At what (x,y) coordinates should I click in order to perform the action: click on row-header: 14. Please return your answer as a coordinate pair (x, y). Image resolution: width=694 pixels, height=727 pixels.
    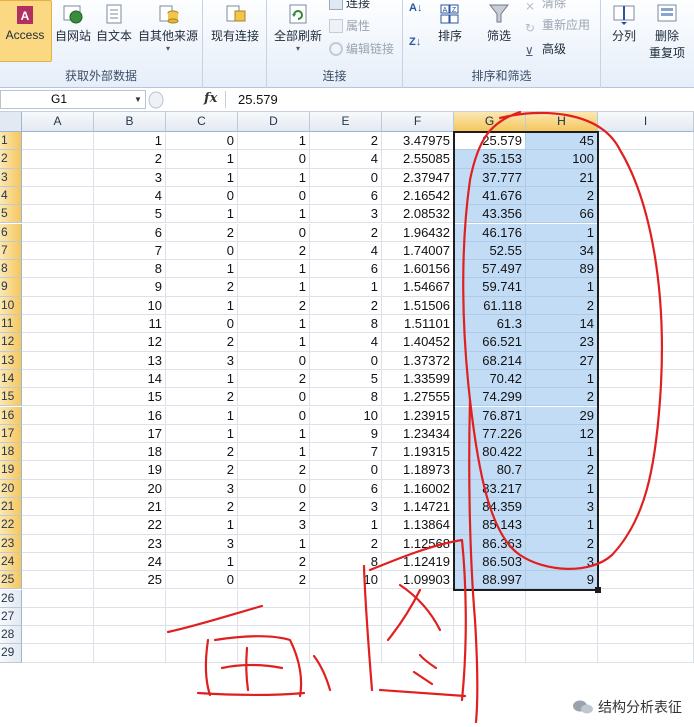
    Looking at the image, I should click on (11, 379).